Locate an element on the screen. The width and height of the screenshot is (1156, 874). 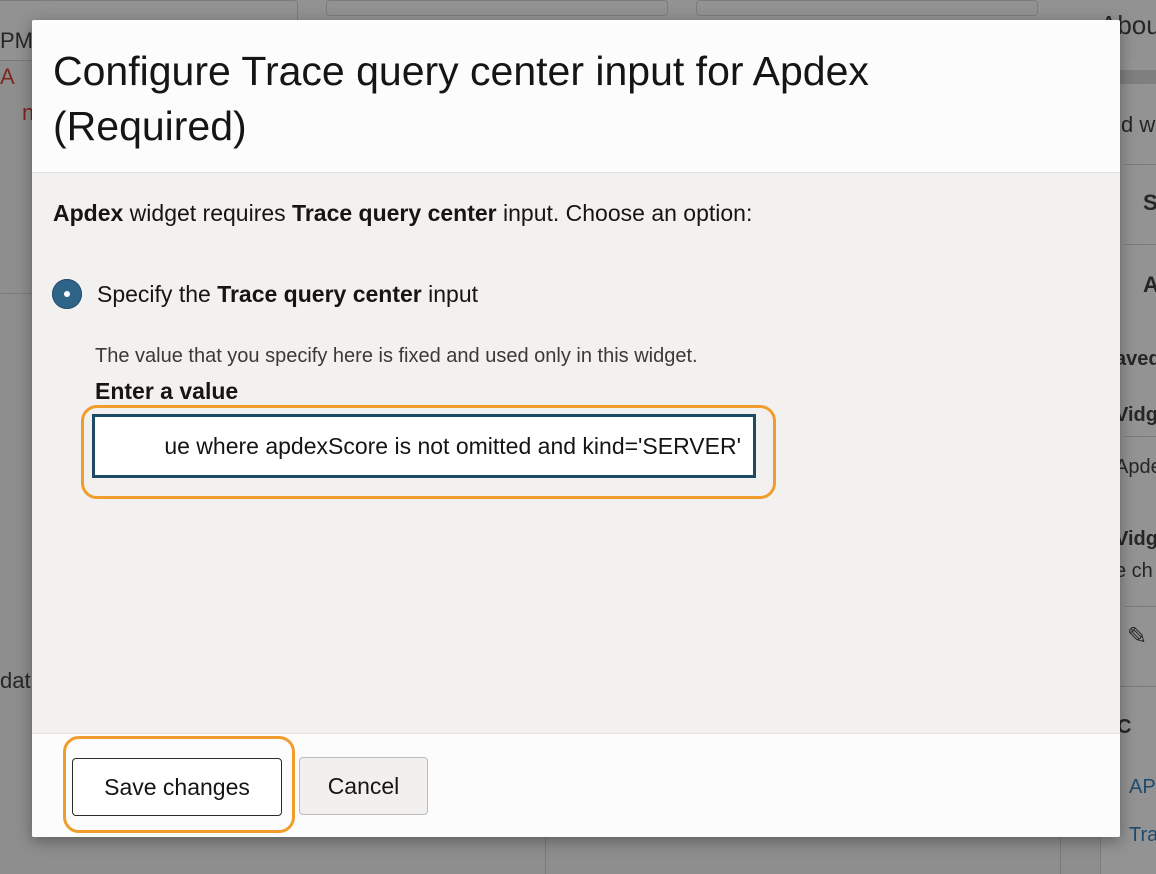
background-panel-link: Tra is located at coordinates (1142, 835).